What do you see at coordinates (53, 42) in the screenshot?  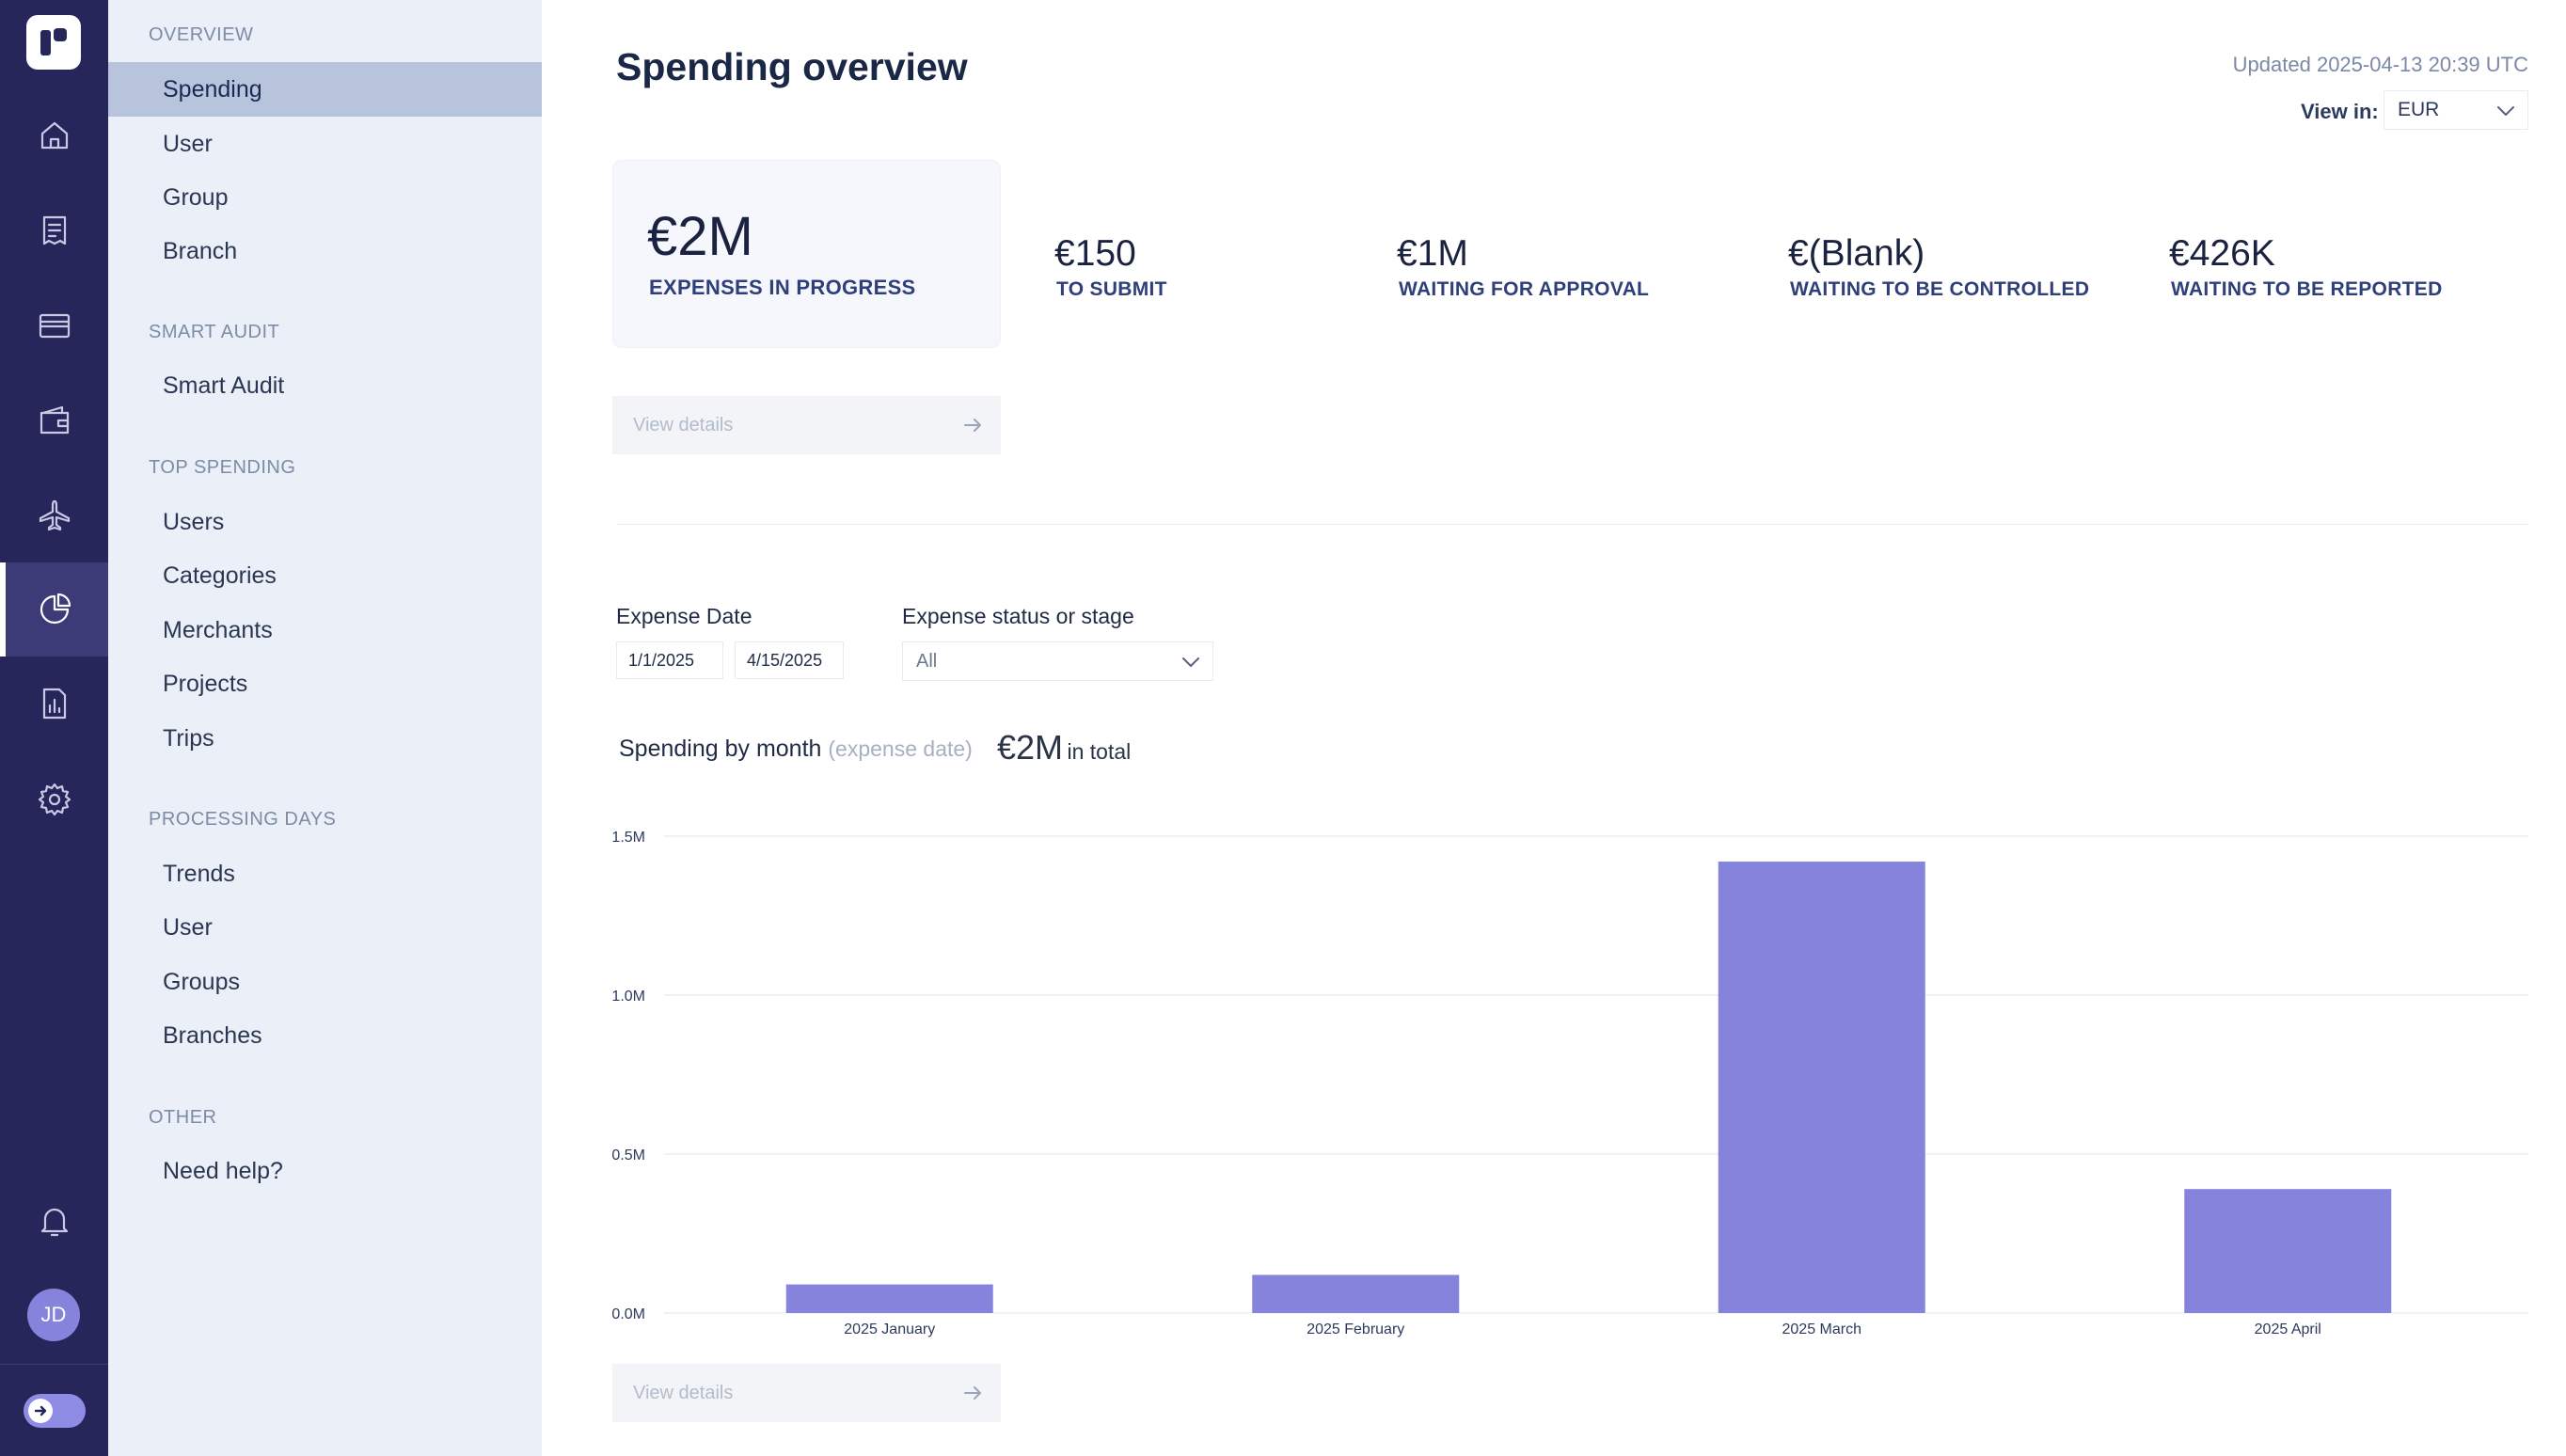 I see `app-logo` at bounding box center [53, 42].